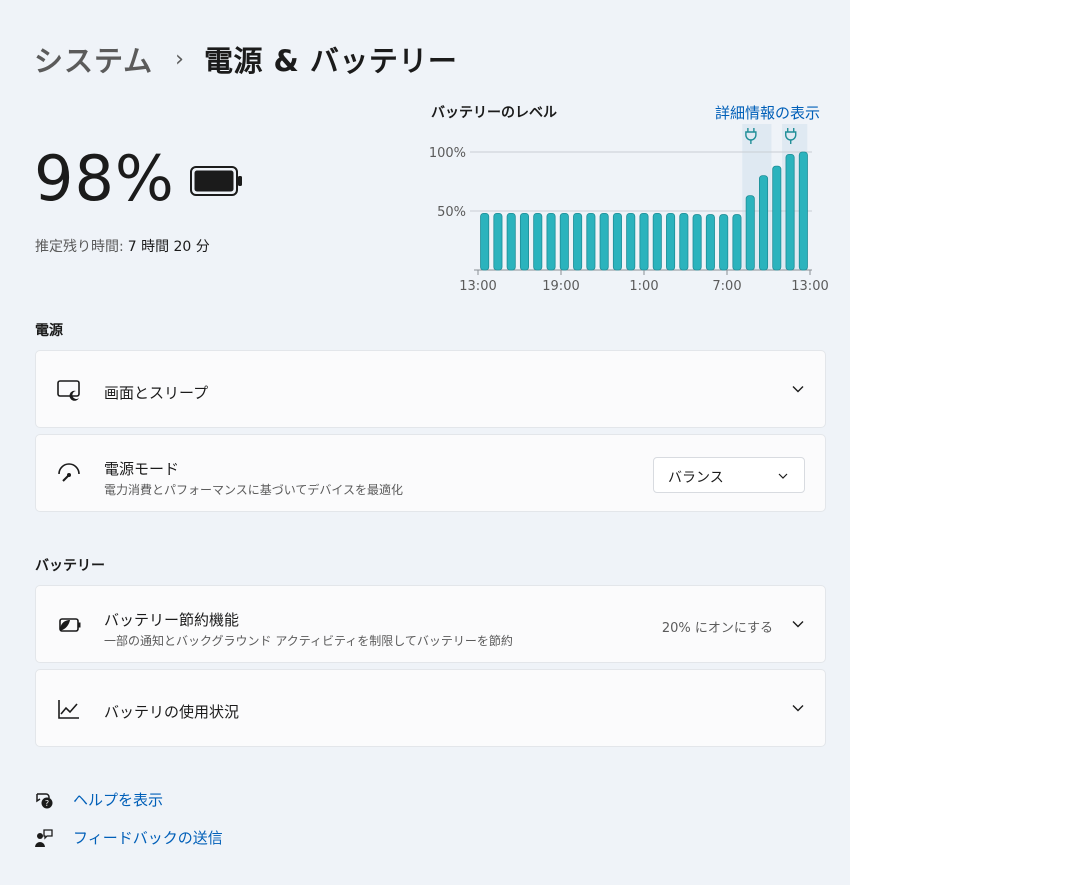 This screenshot has width=1080, height=885. Describe the element at coordinates (643, 286) in the screenshot. I see `x-tick-label: 1:00` at that location.